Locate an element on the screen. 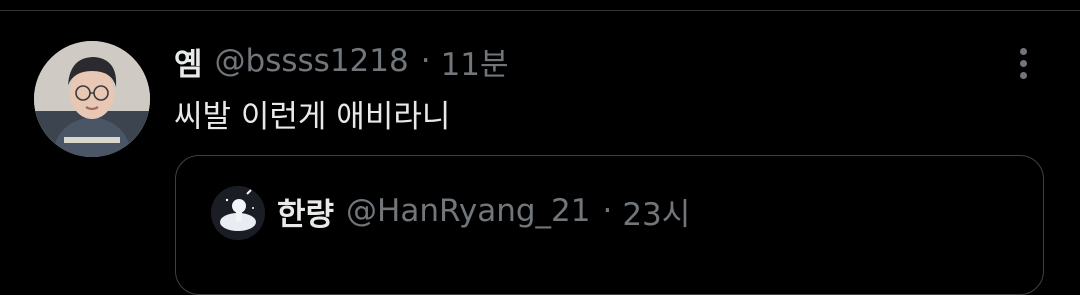 Image resolution: width=1080 pixels, height=295 pixels. quoted-user-handle: @HanRyang_21 is located at coordinates (468, 211).